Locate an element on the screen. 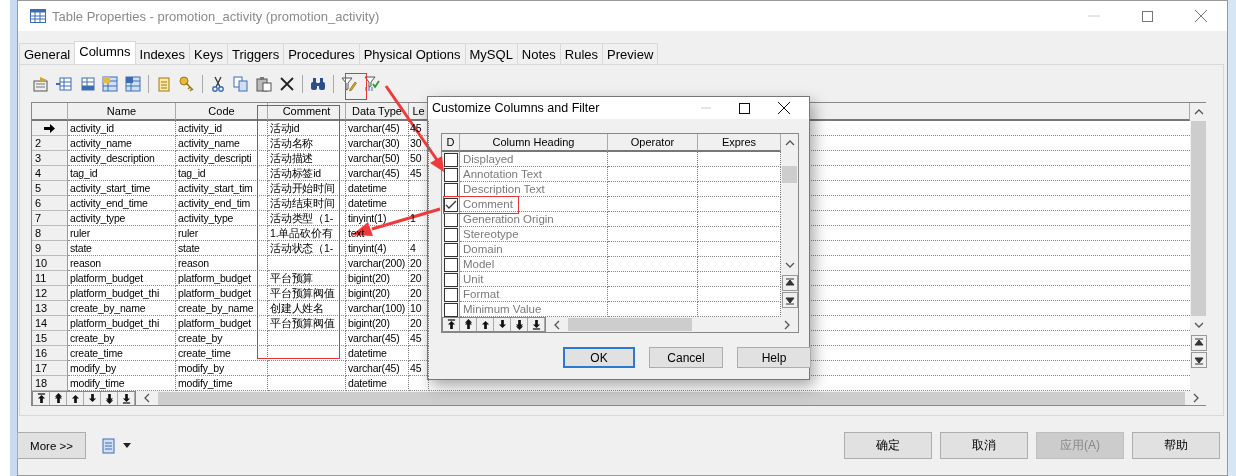  insert-row-icon is located at coordinates (64, 84).